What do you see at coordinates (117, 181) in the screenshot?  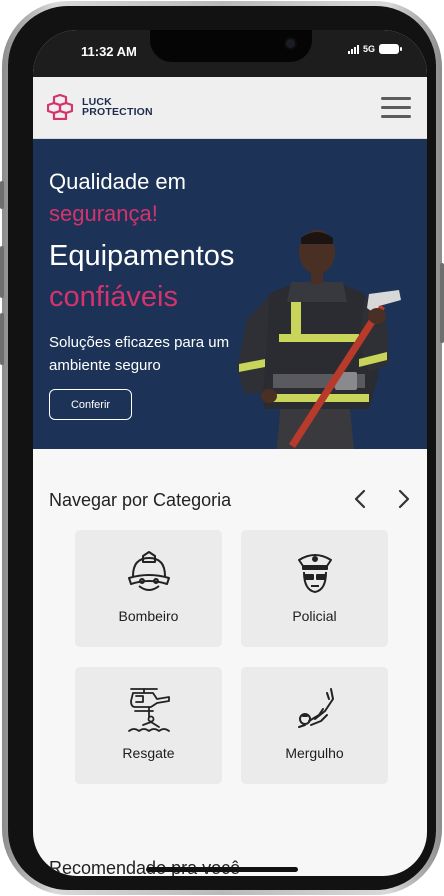 I see `hero-subtitle-line-1: Qualidade em` at bounding box center [117, 181].